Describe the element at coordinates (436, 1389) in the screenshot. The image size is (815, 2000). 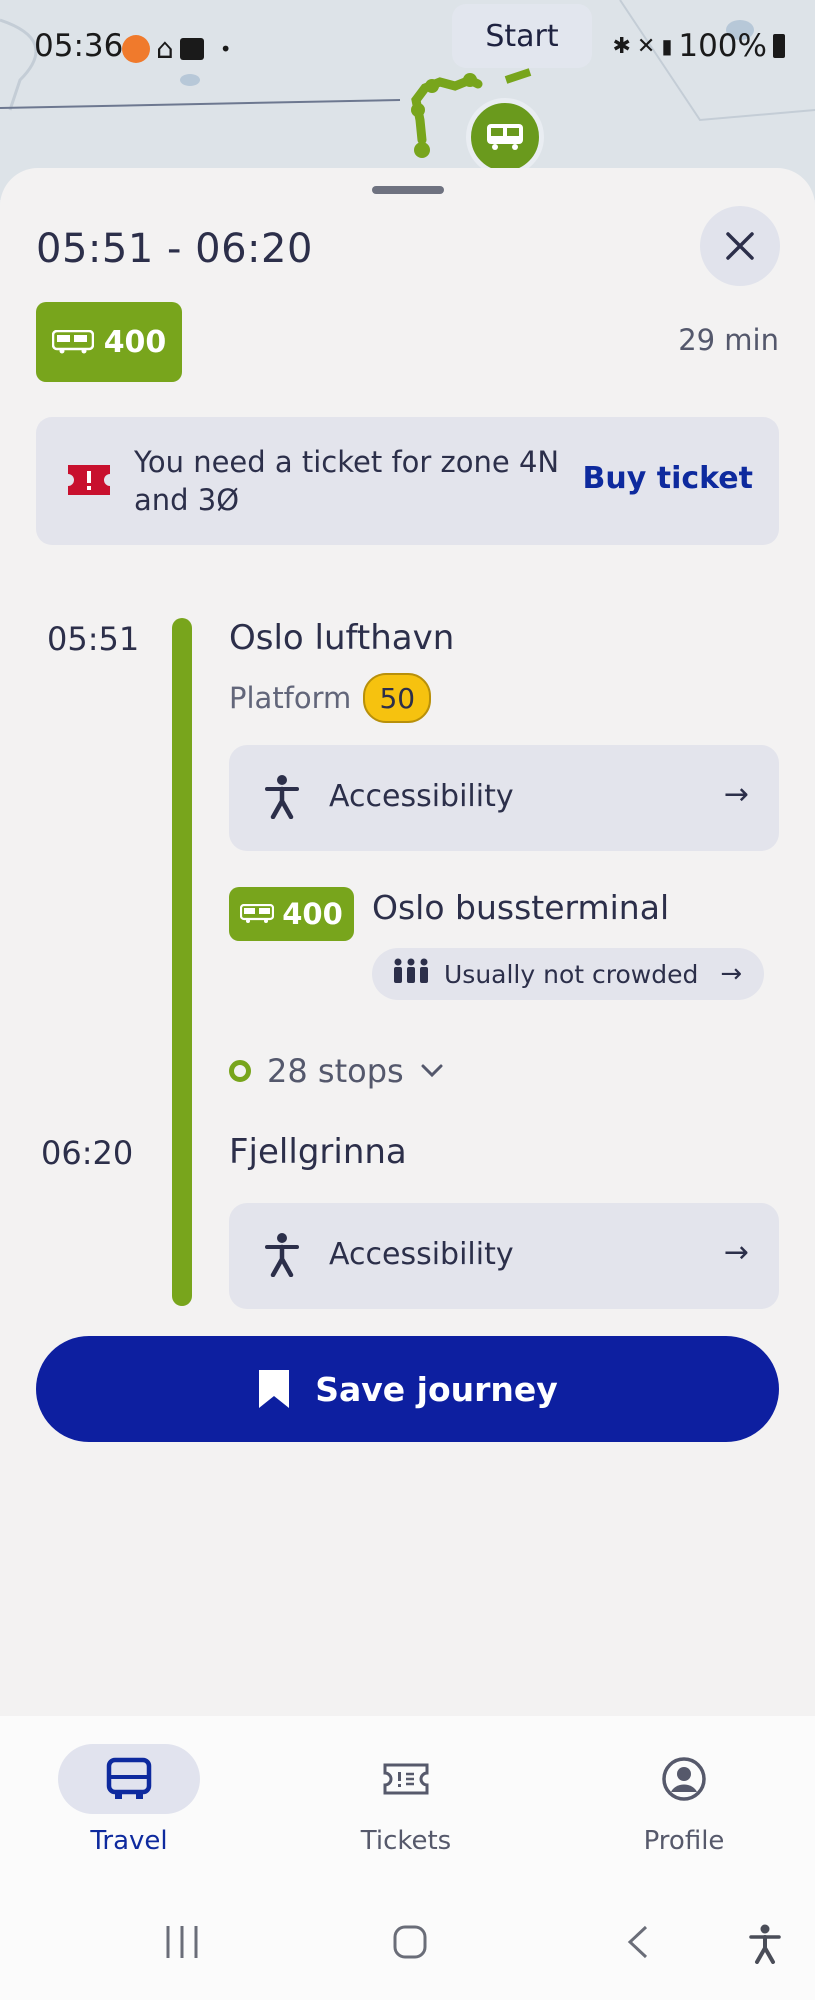
I see `save-journey-label: Save journey` at that location.